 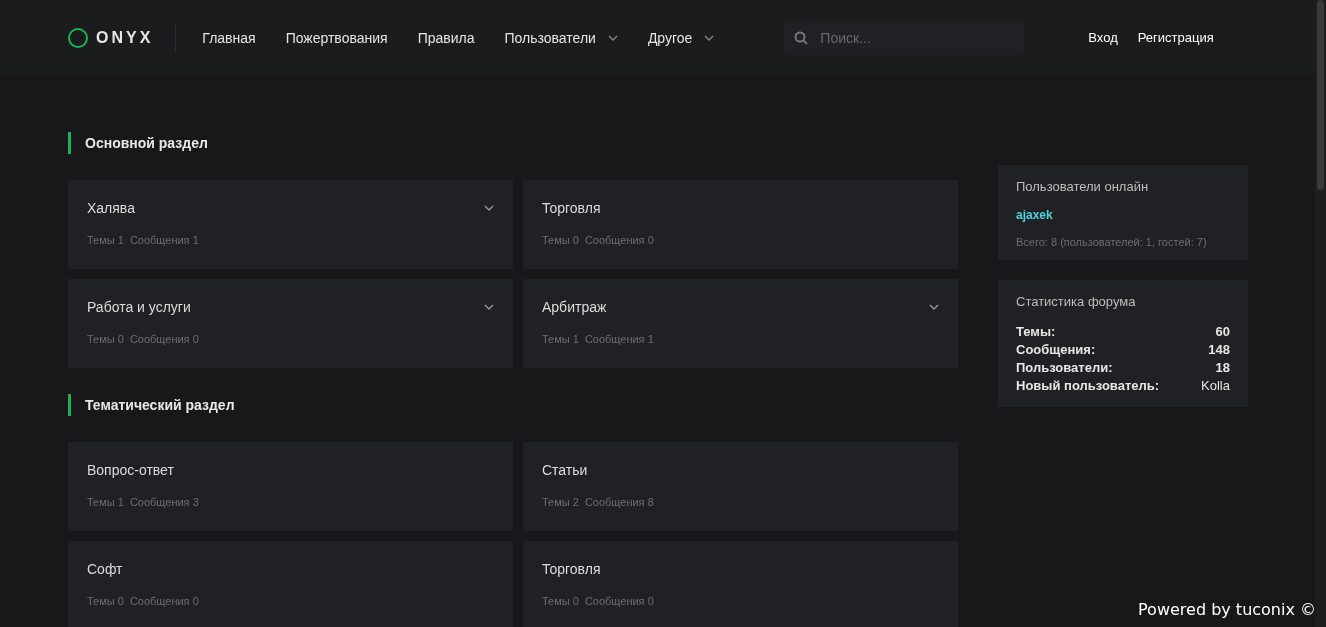 I want to click on stat-value: Kolla, so click(x=1215, y=386).